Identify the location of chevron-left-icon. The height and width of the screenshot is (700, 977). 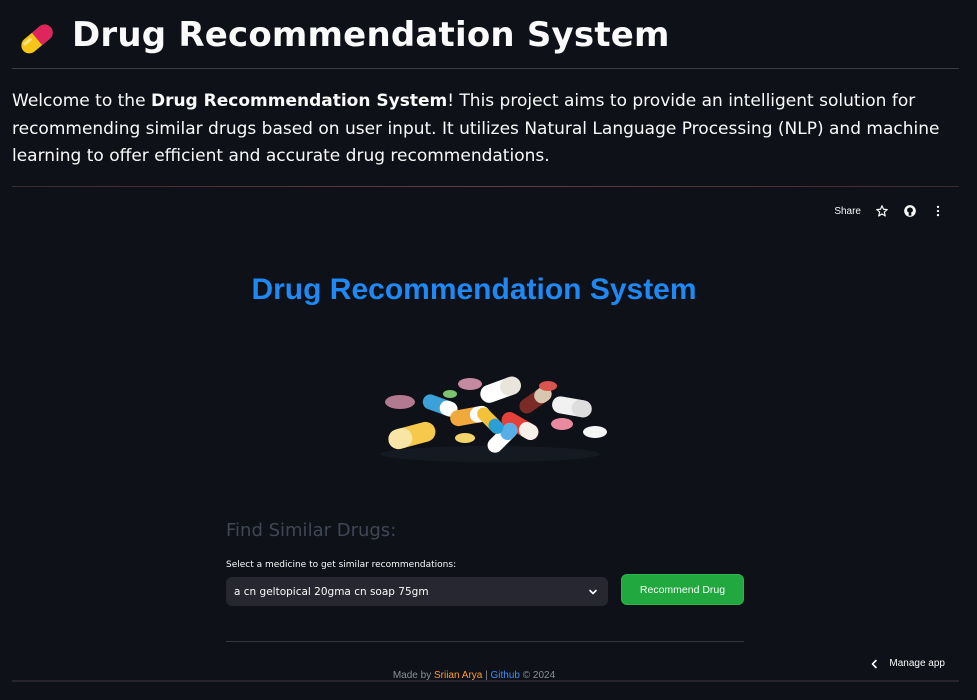
(875, 663).